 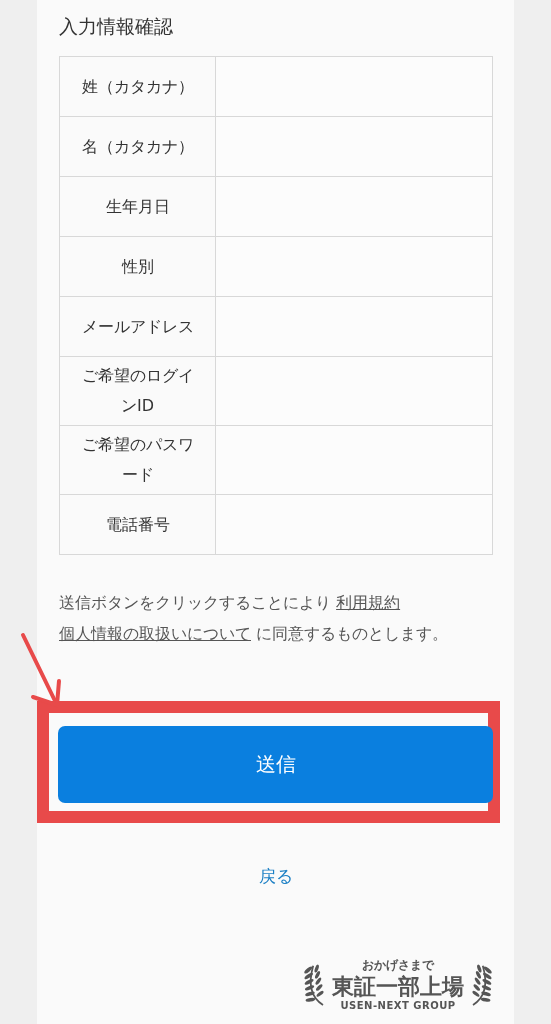 What do you see at coordinates (137, 206) in the screenshot?
I see `field-label: 生年月日` at bounding box center [137, 206].